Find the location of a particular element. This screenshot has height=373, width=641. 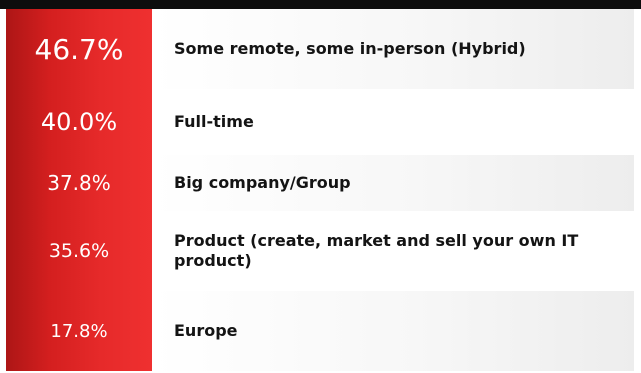

table-row: 37.8% Big company/Group is located at coordinates (320, 183).